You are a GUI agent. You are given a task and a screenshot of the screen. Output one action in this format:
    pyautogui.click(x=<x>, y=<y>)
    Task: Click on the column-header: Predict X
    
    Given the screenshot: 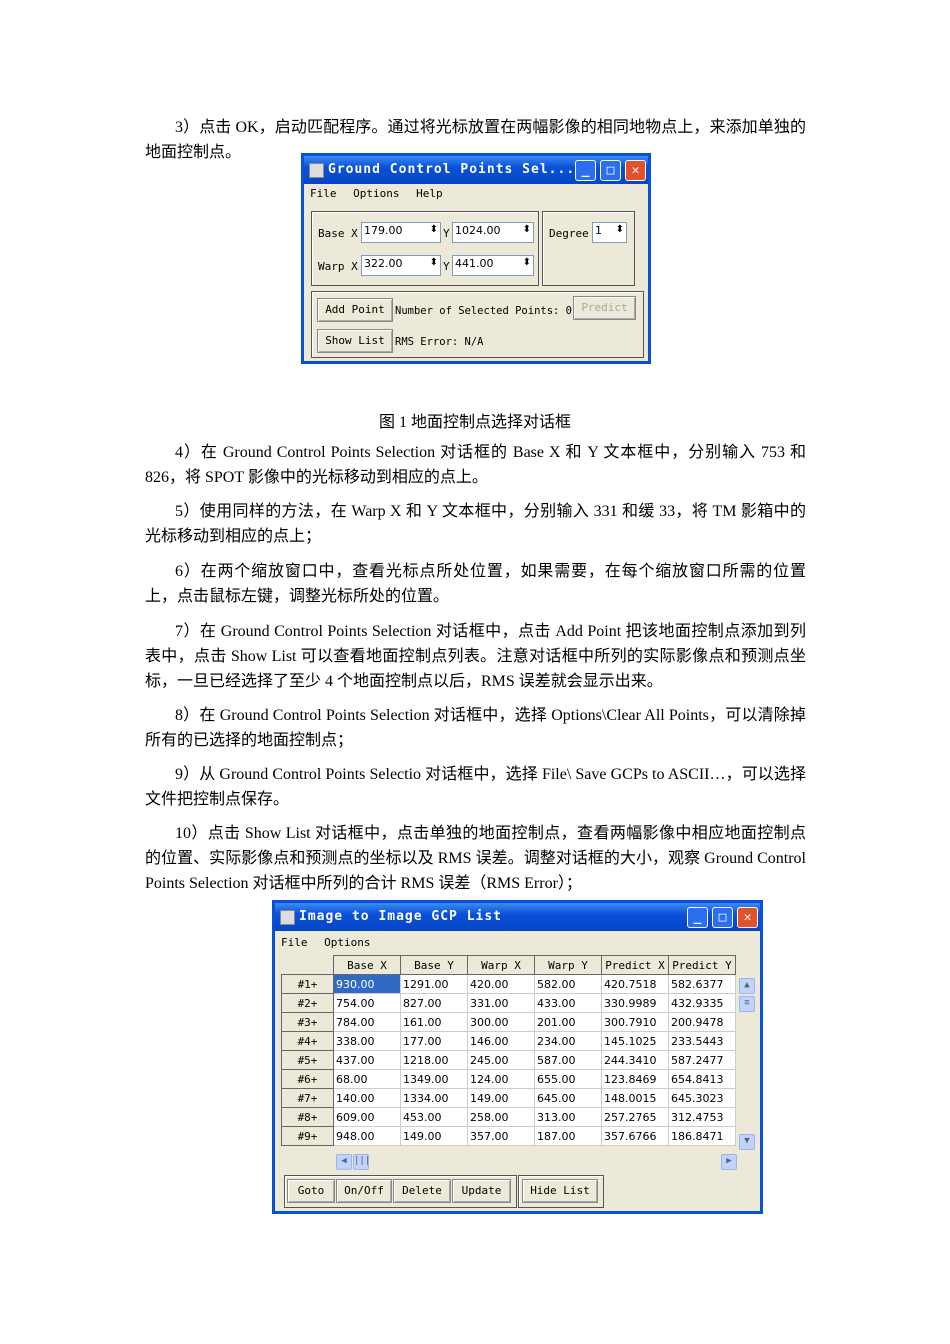 What is the action you would take?
    pyautogui.click(x=635, y=965)
    